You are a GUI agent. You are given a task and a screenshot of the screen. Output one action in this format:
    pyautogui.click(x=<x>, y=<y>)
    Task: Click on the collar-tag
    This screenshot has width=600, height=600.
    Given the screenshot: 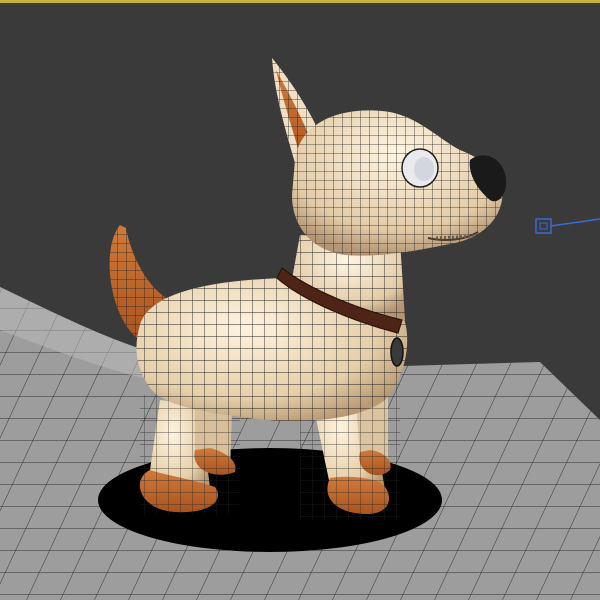 What is the action you would take?
    pyautogui.click(x=397, y=352)
    